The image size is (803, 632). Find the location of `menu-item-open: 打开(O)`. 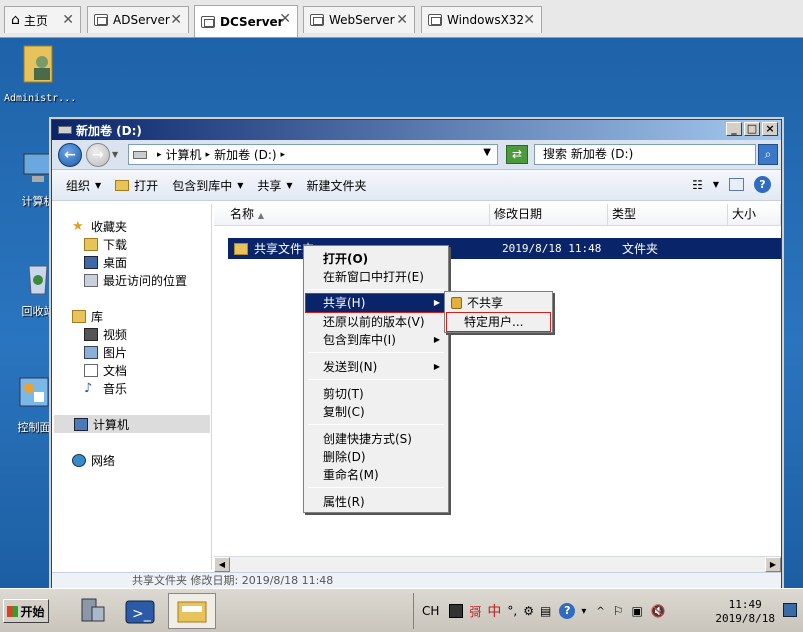

menu-item-open: 打开(O) is located at coordinates (376, 259).